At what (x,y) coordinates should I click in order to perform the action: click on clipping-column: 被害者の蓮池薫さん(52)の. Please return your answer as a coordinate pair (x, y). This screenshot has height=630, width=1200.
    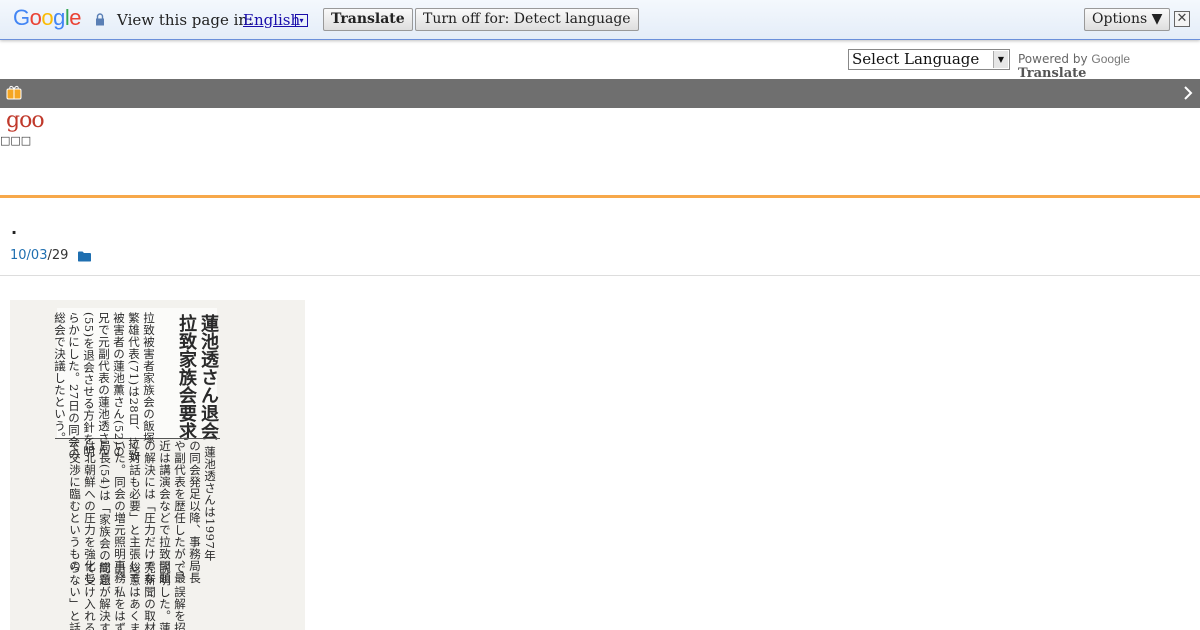
    Looking at the image, I should click on (119, 385).